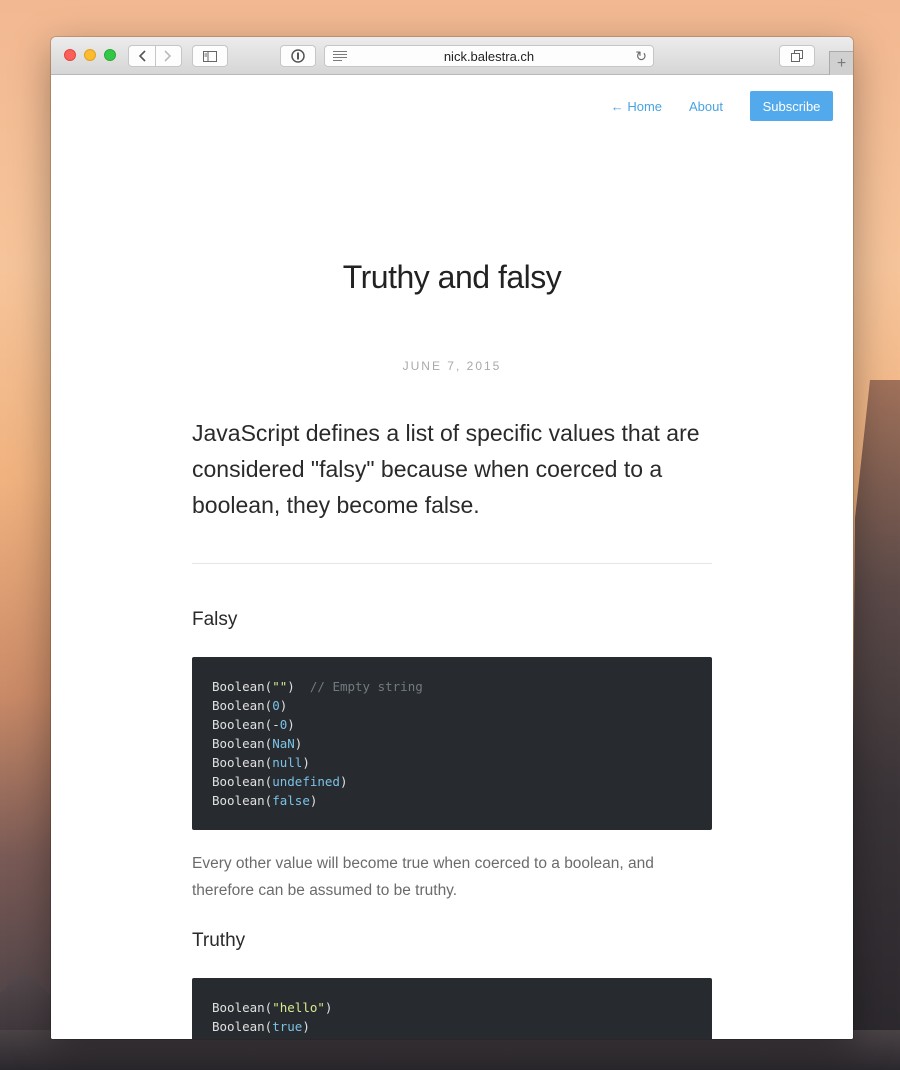 This screenshot has width=900, height=1070. Describe the element at coordinates (791, 106) in the screenshot. I see `subscribe-button: Subscribe` at that location.